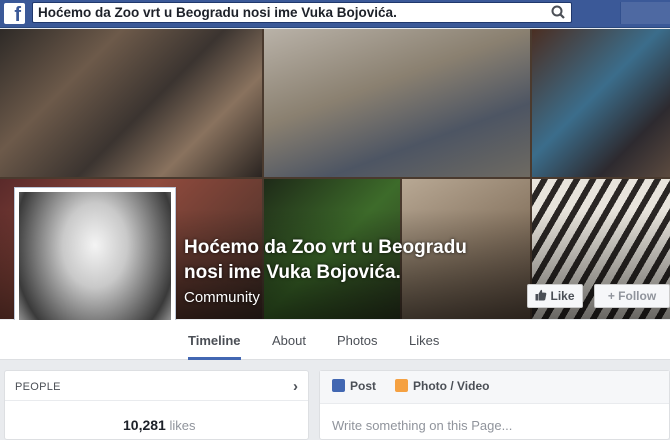 The height and width of the screenshot is (440, 670). What do you see at coordinates (182, 425) in the screenshot?
I see `likes-word: likes` at bounding box center [182, 425].